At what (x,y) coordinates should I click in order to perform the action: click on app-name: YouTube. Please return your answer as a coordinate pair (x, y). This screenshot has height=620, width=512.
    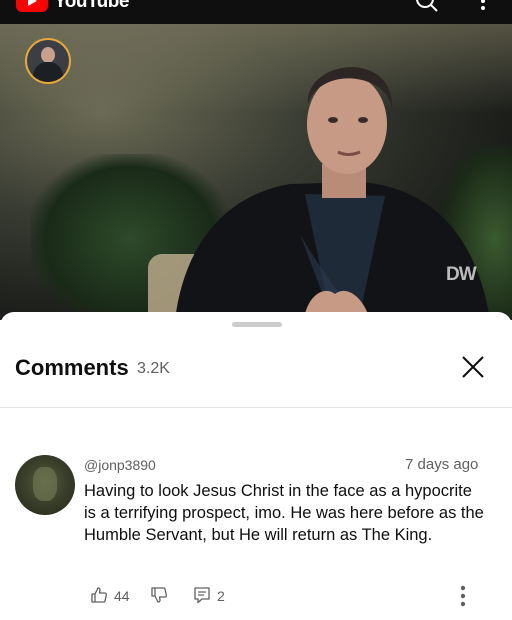
    Looking at the image, I should click on (91, 6).